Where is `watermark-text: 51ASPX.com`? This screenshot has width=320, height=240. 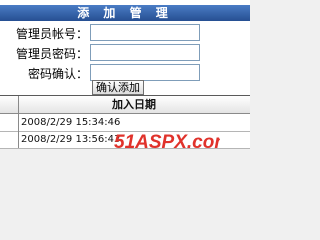 watermark-text: 51ASPX.com is located at coordinates (167, 142).